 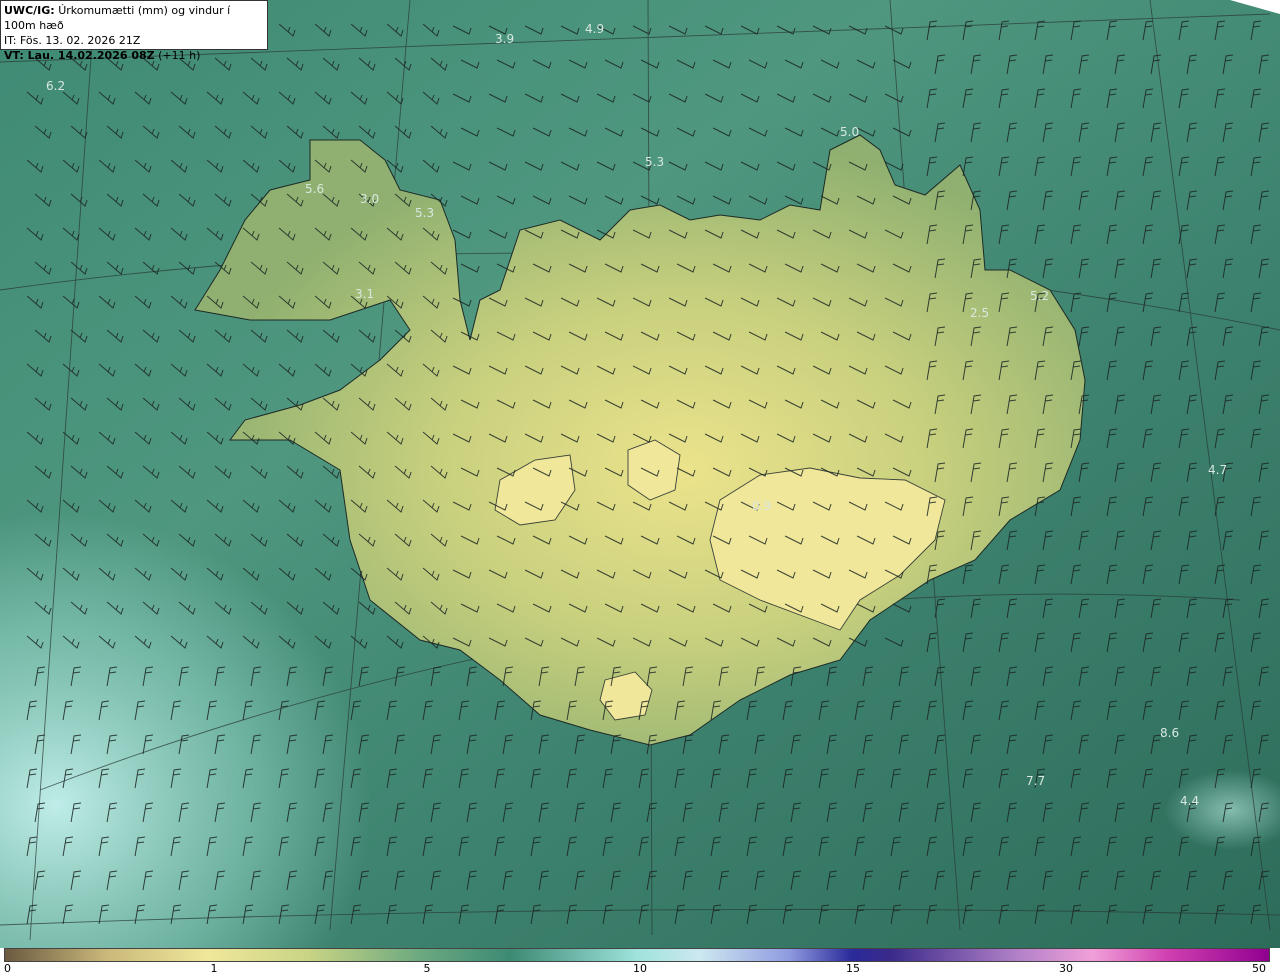 I want to click on valid-time-line: VT: Lau. 14.02.2026 08Z (+11 h), so click(x=134, y=55).